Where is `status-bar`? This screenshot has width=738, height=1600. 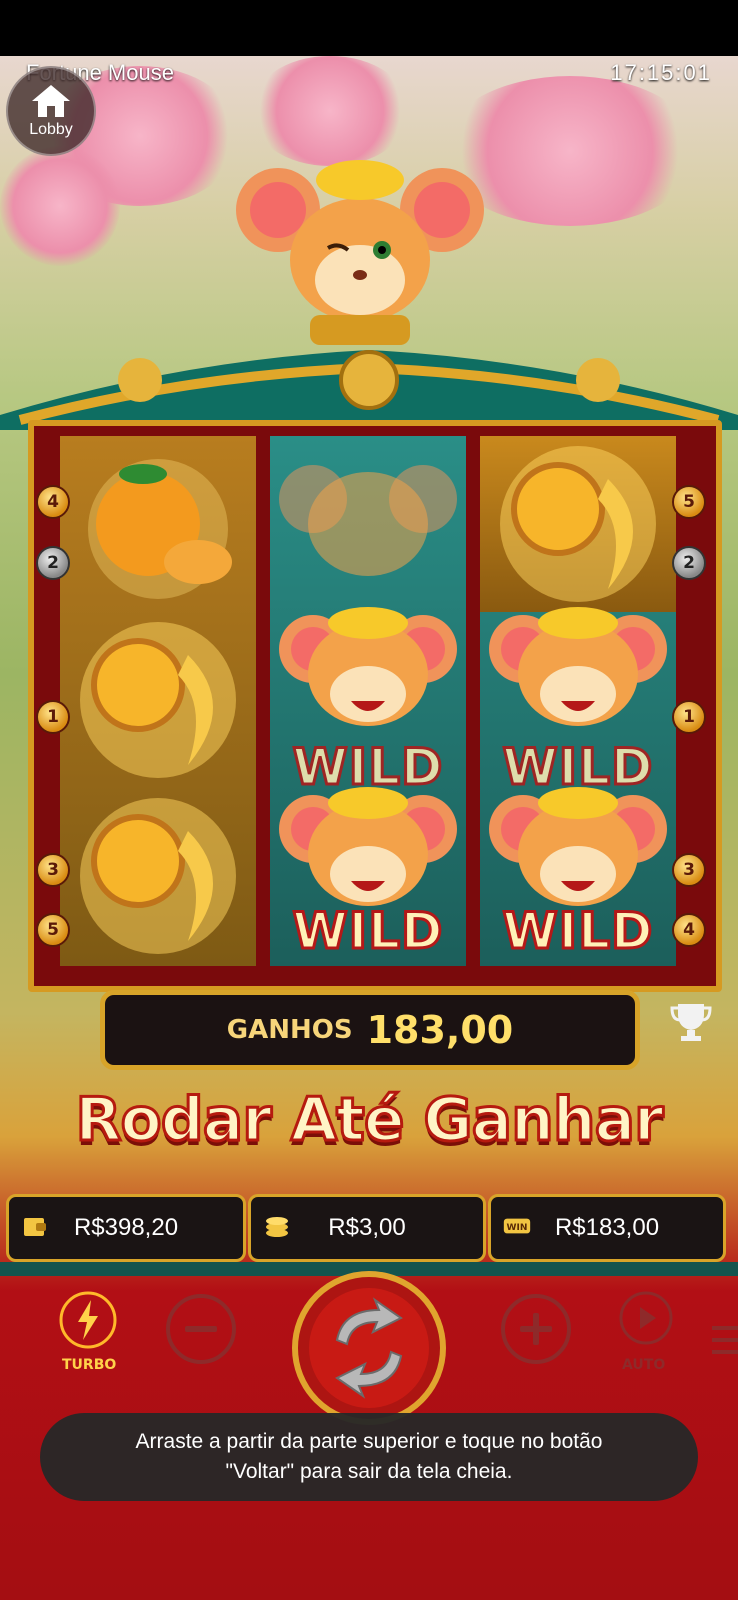
status-bar is located at coordinates (369, 28).